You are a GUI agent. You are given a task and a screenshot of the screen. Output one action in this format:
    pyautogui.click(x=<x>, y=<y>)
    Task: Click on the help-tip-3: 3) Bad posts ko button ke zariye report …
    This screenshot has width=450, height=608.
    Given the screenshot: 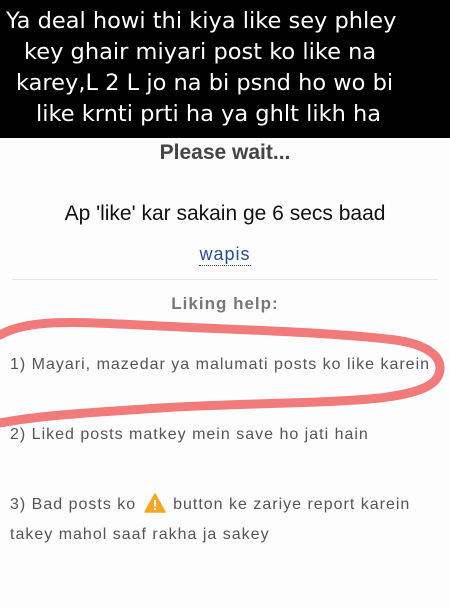 What is the action you would take?
    pyautogui.click(x=226, y=520)
    